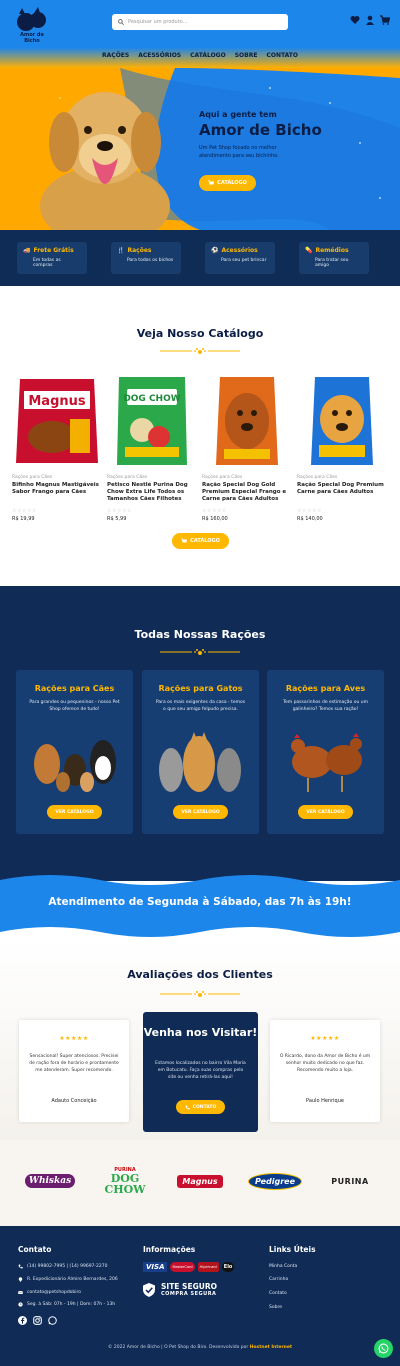 The width and height of the screenshot is (400, 1366). I want to click on brand-whiskas-logo: Whiskas, so click(50, 1181).